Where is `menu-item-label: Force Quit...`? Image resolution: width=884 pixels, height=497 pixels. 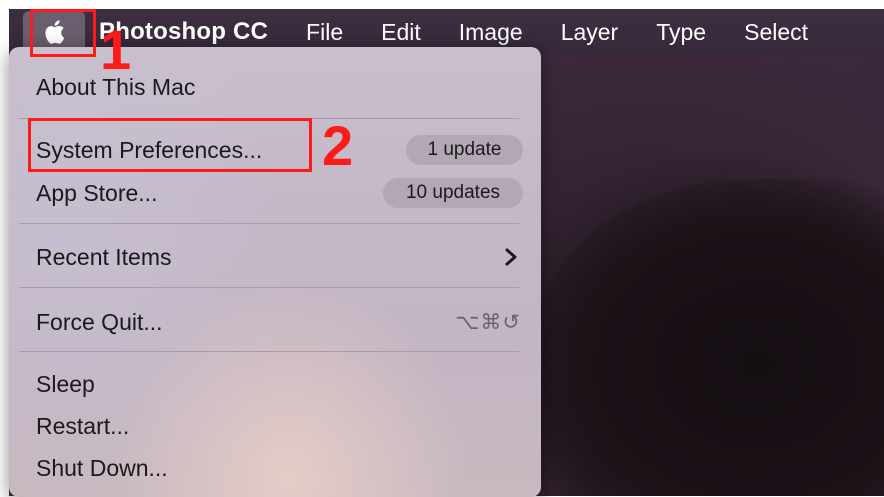 menu-item-label: Force Quit... is located at coordinates (99, 321).